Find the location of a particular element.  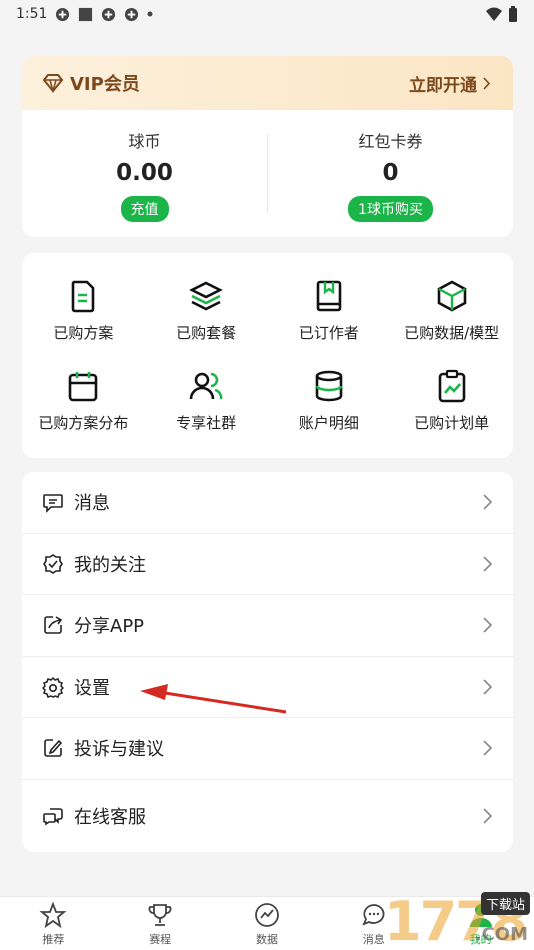

vip-open-button: 立即开通 is located at coordinates (450, 83).